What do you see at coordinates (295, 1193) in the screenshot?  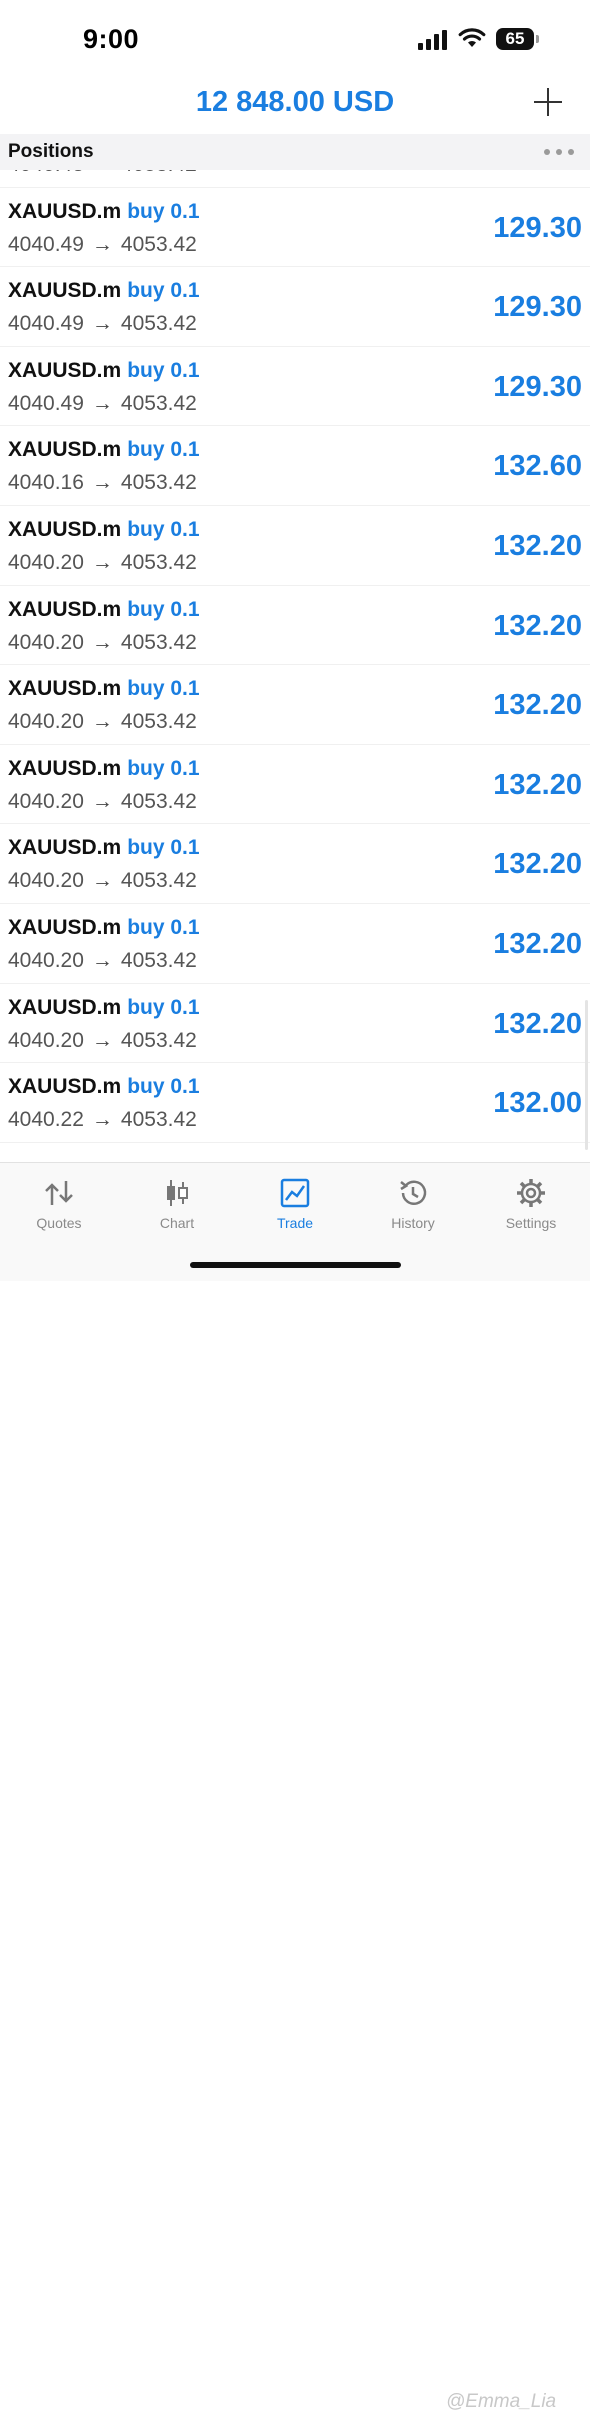 I see `trade-chart-icon` at bounding box center [295, 1193].